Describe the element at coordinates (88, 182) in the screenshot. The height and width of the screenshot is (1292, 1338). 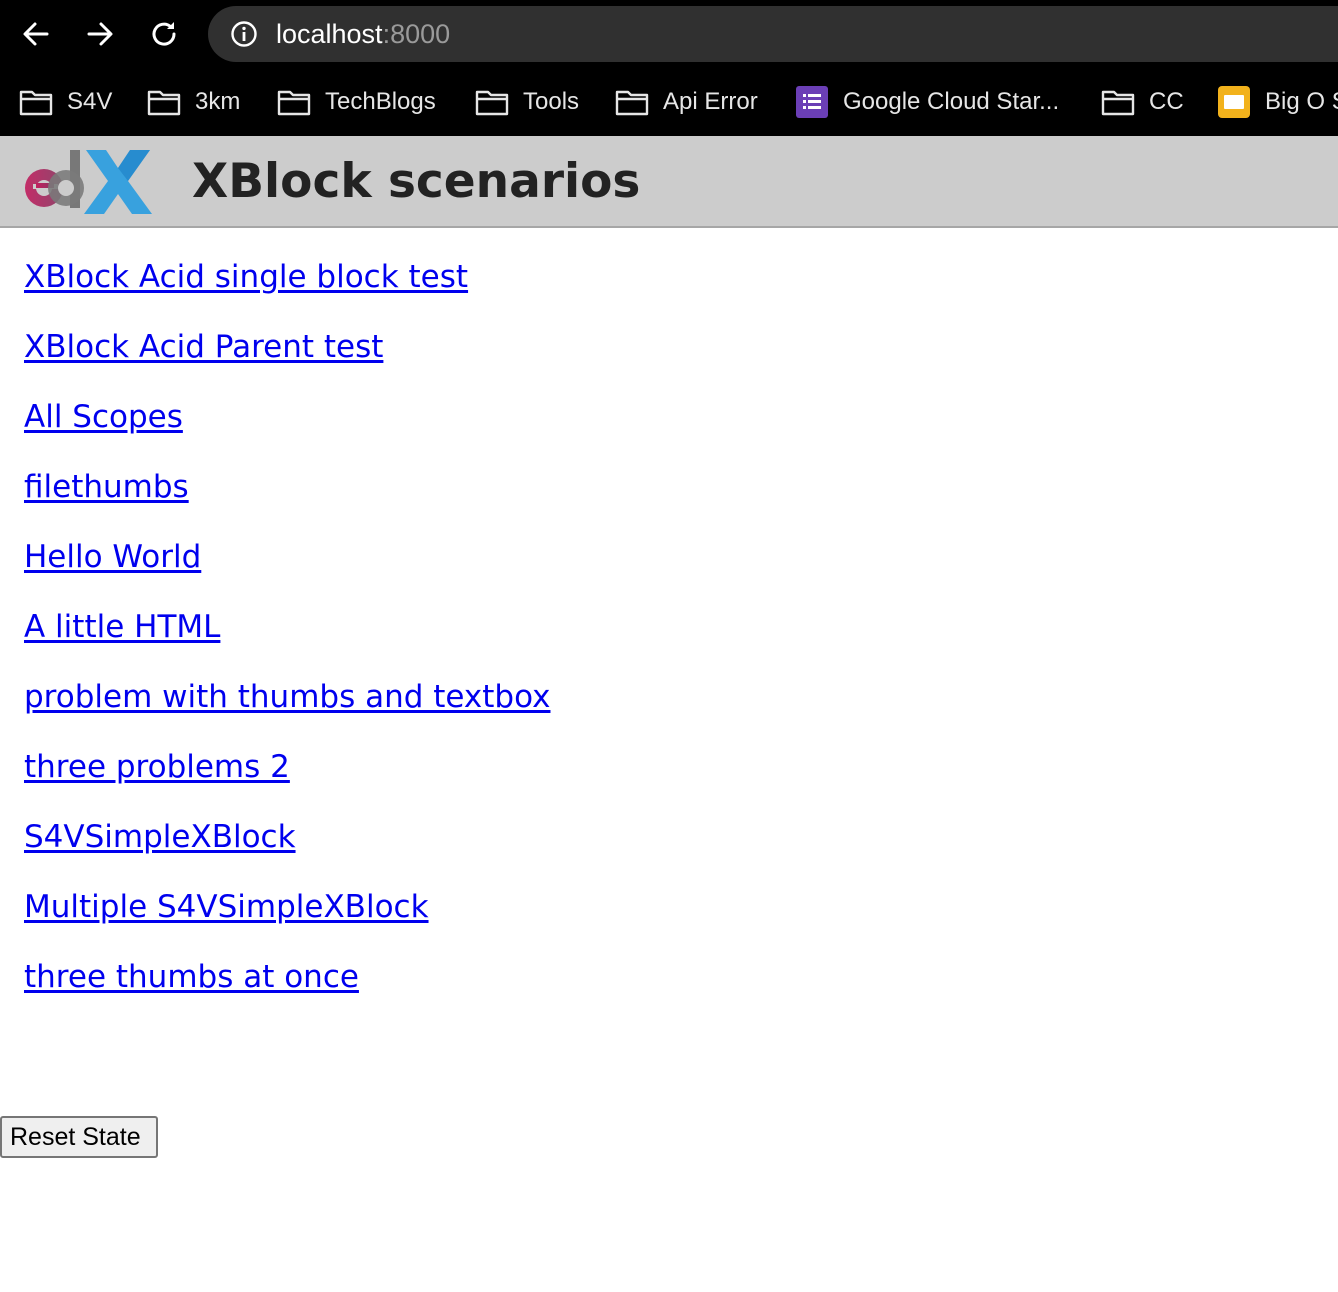
I see `edx-logo` at that location.